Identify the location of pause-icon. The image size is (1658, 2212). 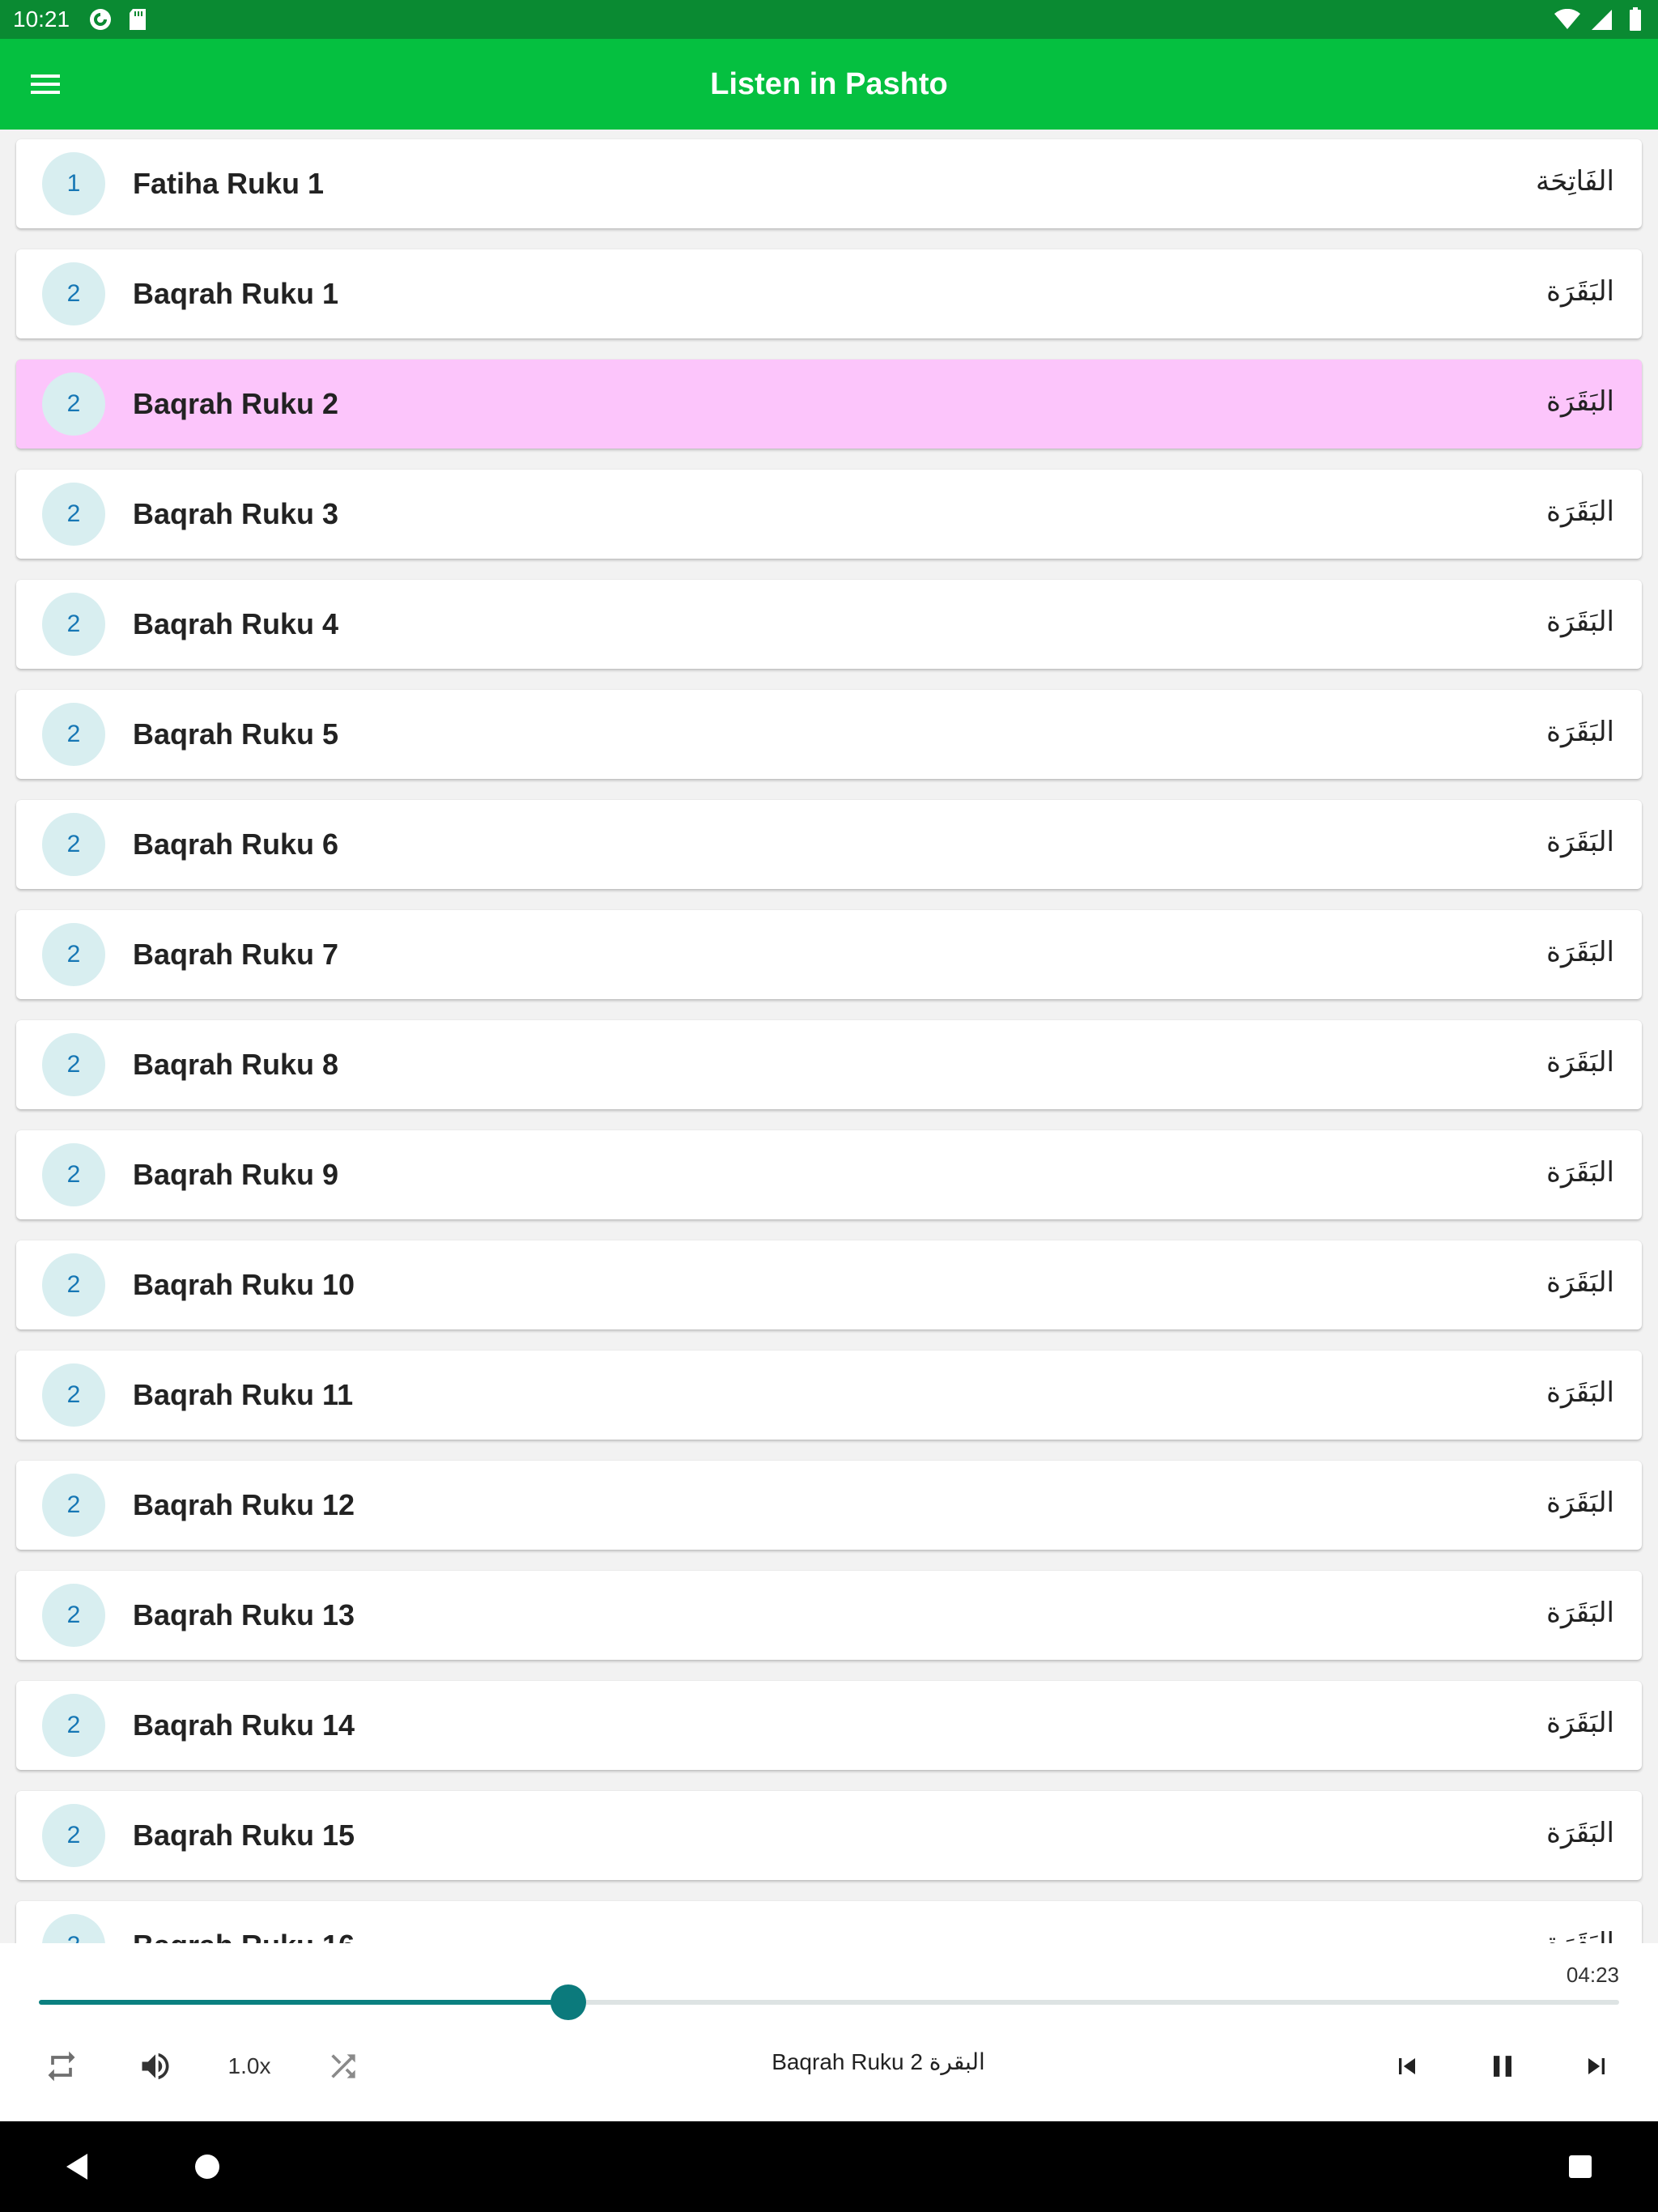
(1502, 2066).